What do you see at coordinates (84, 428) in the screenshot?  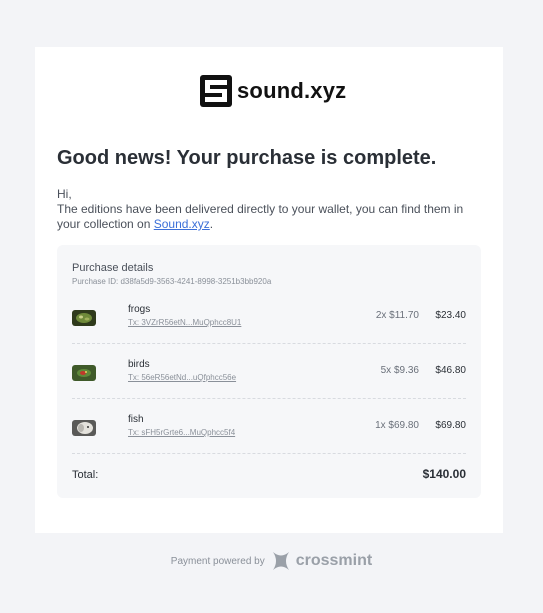 I see `fish-thumbnail-icon` at bounding box center [84, 428].